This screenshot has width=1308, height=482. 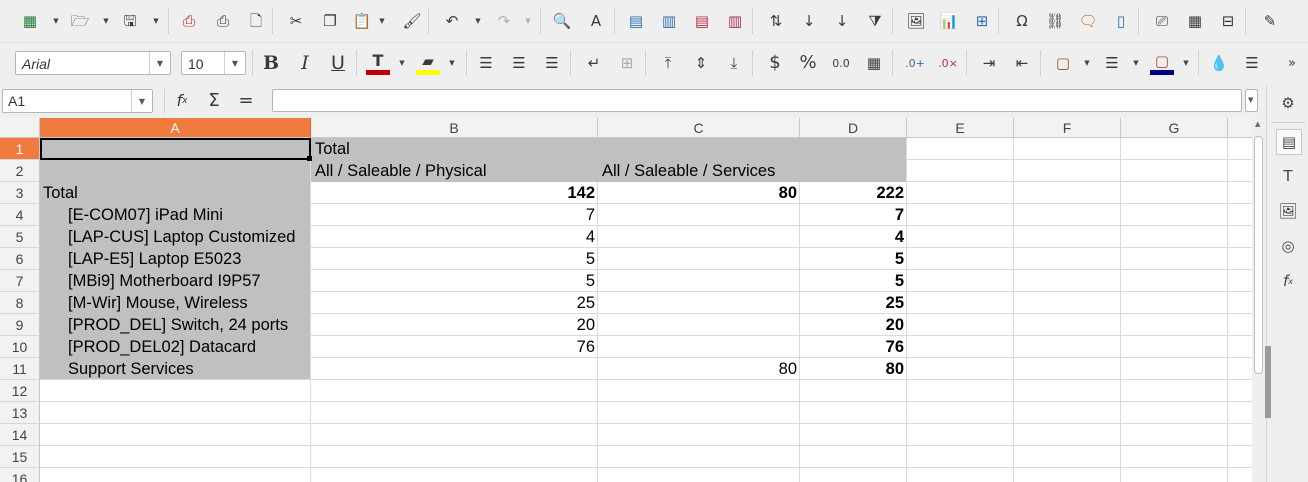 I want to click on row-header-13: 13, so click(x=20, y=413).